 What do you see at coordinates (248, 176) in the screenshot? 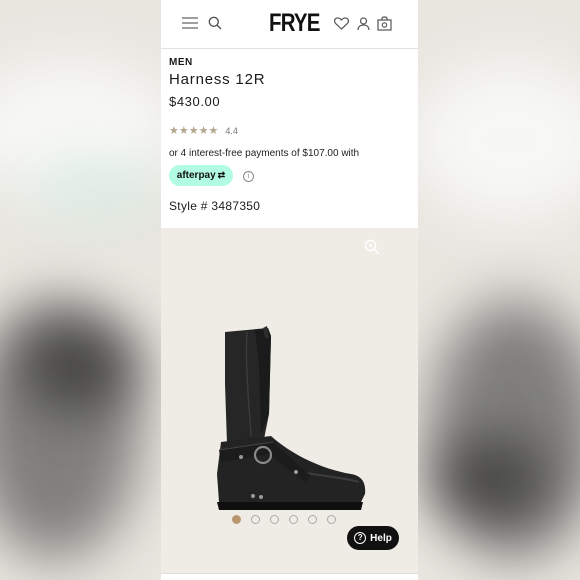
I see `info-icon: i` at bounding box center [248, 176].